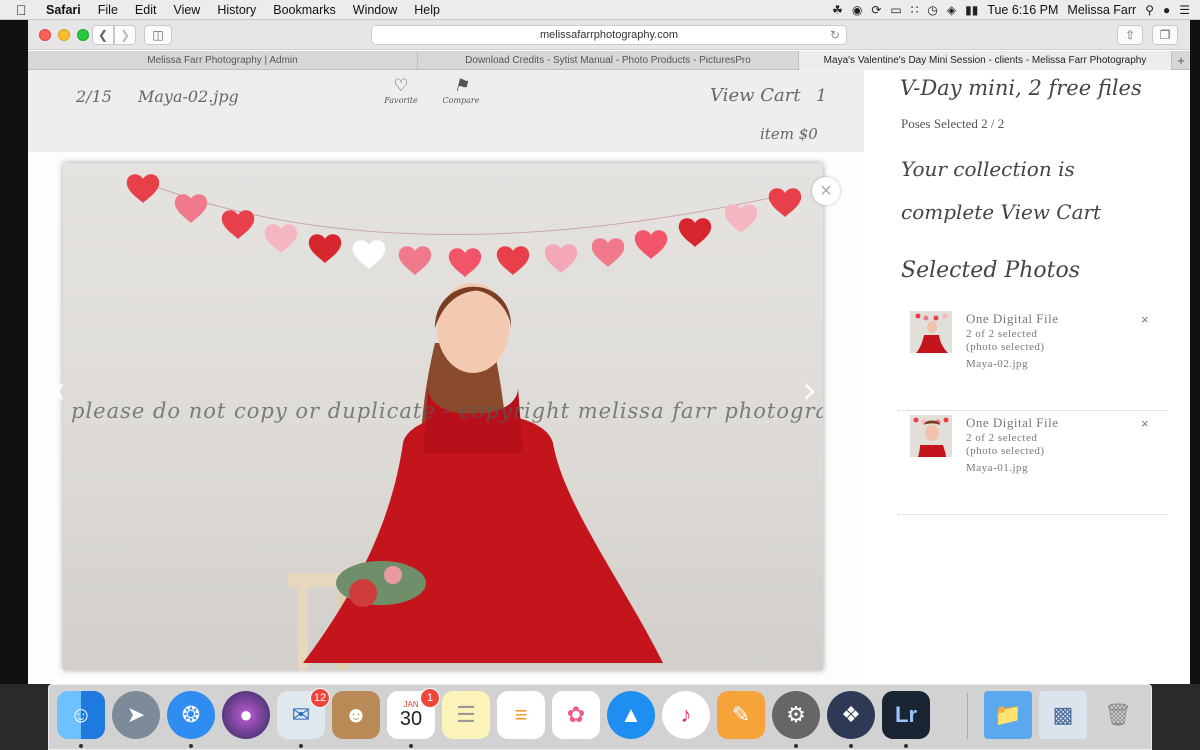  Describe the element at coordinates (94, 96) in the screenshot. I see `photo-counter: 2/15` at that location.